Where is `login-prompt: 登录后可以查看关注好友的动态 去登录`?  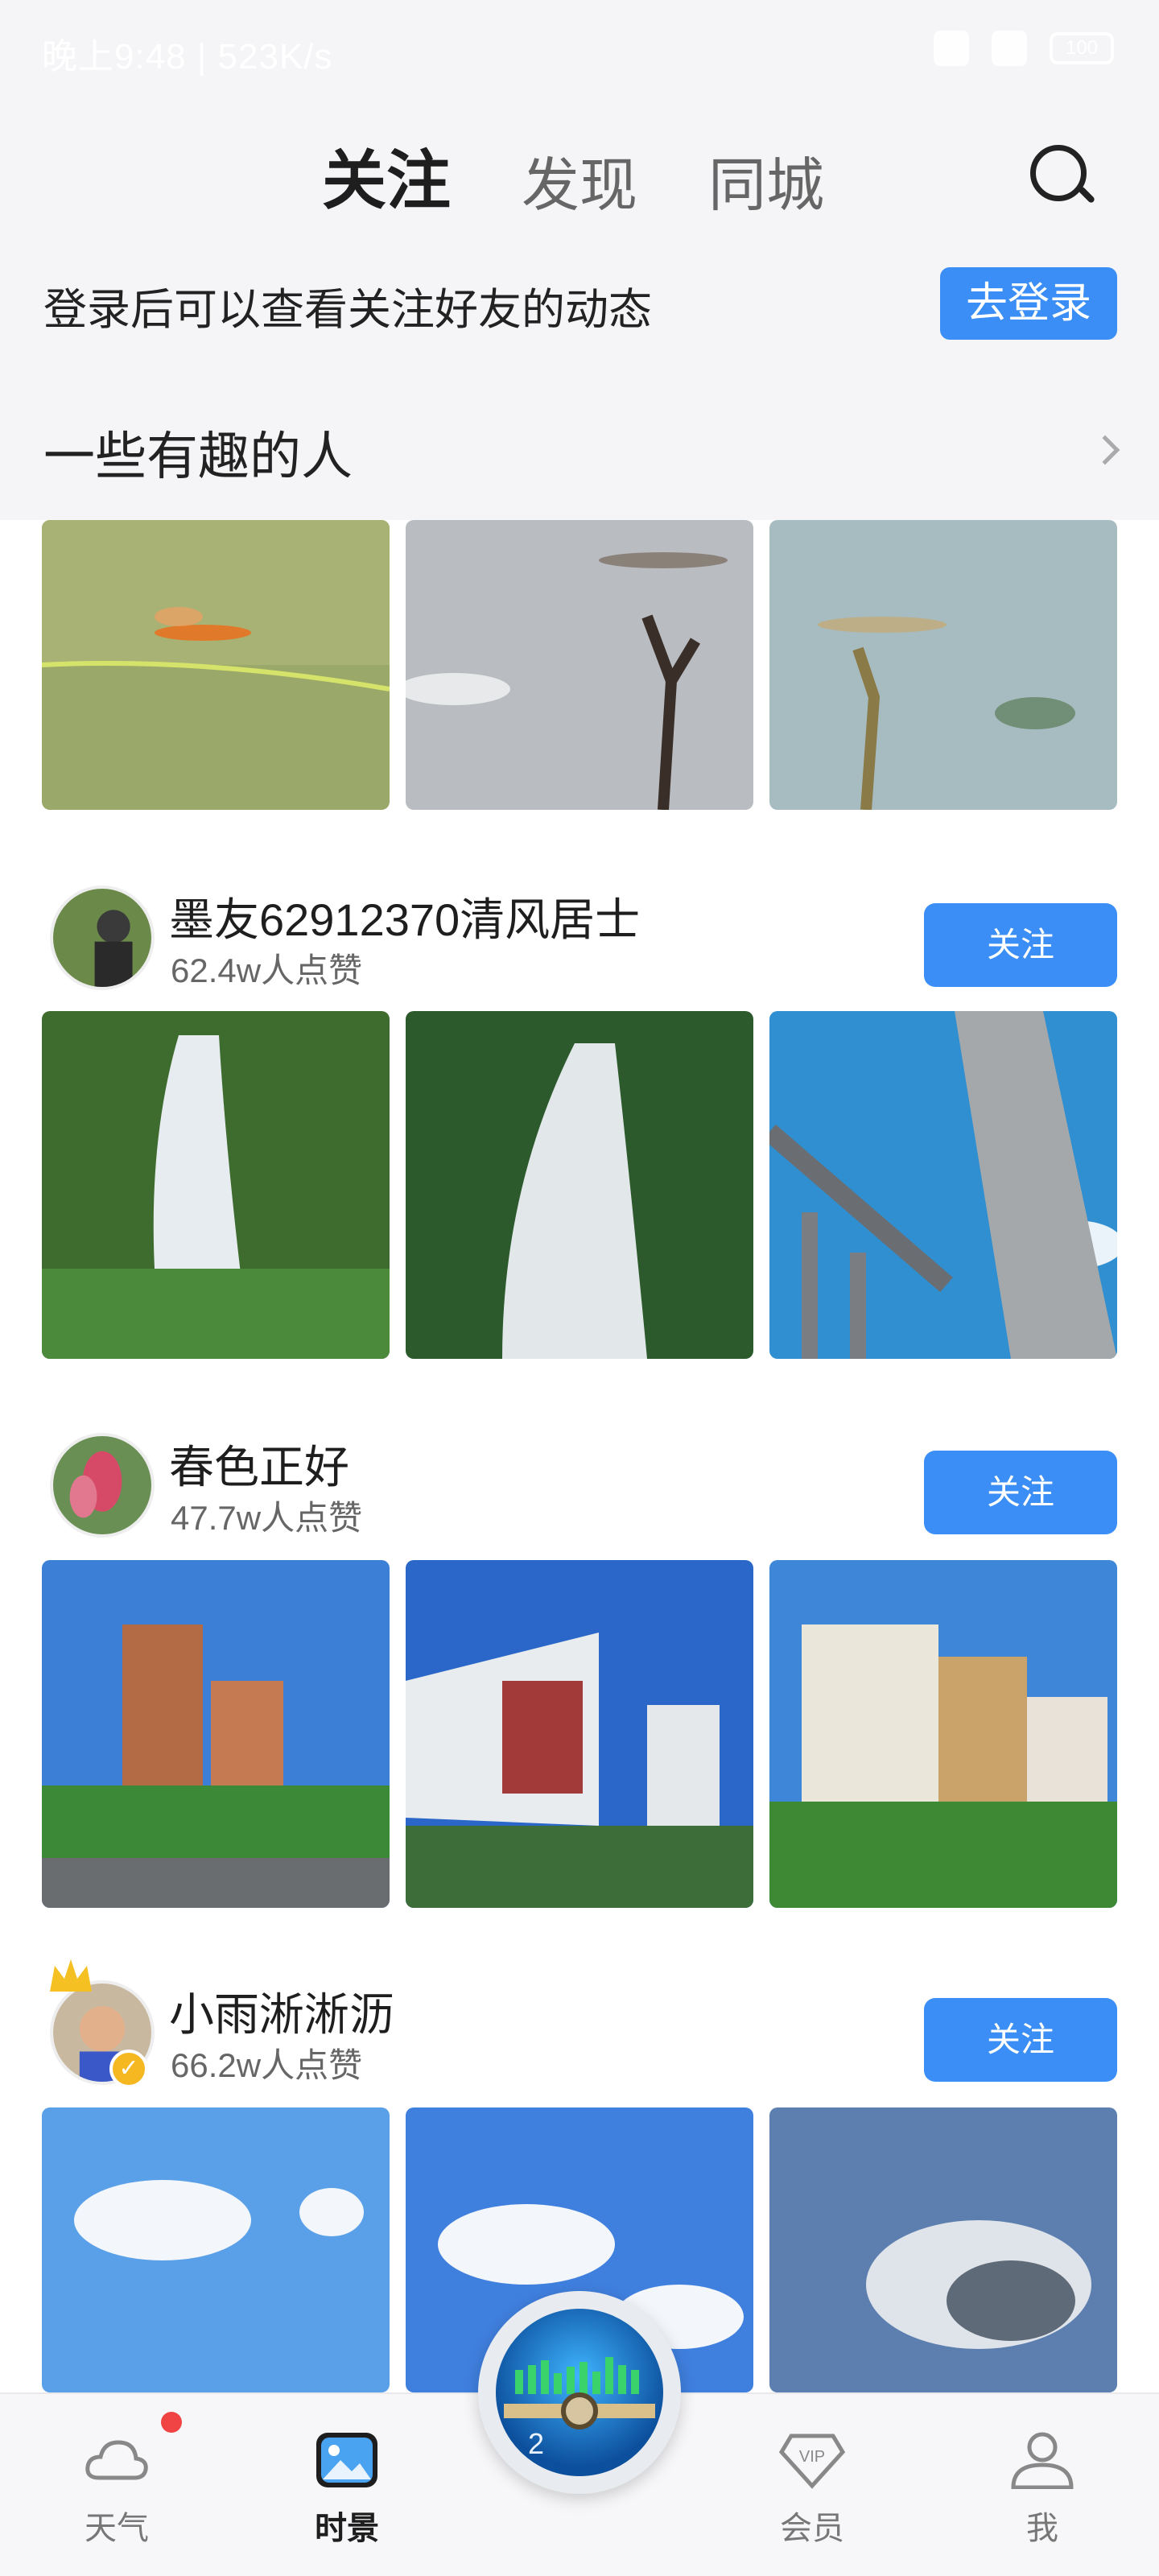
login-prompt: 登录后可以查看关注好友的动态 去登录 is located at coordinates (579, 302).